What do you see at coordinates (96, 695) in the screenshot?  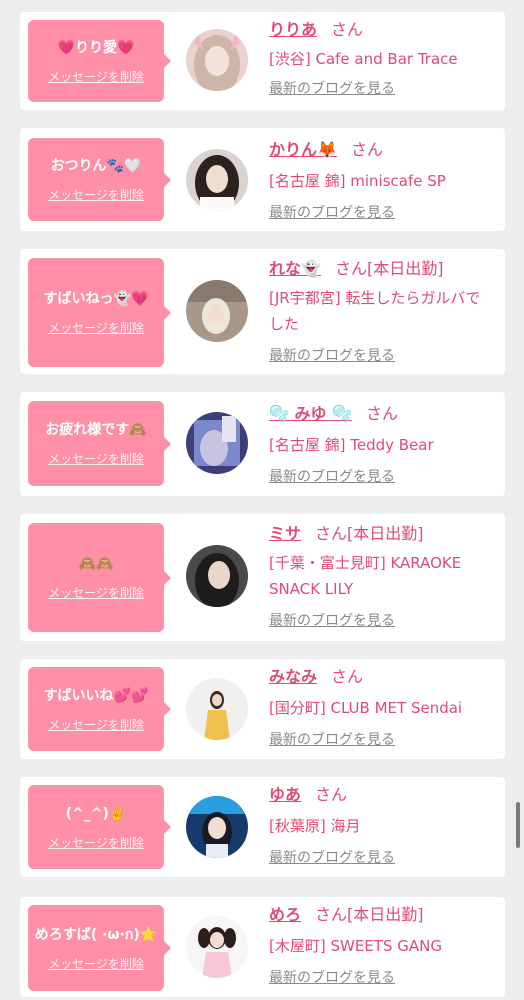 I see `message-text: すばいいね💕💕` at bounding box center [96, 695].